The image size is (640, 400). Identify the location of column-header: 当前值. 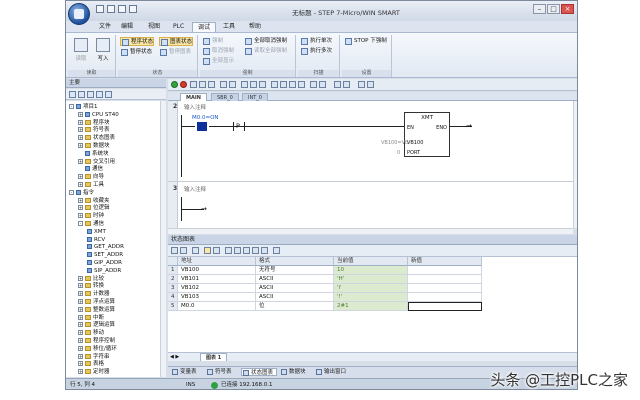
(371, 261).